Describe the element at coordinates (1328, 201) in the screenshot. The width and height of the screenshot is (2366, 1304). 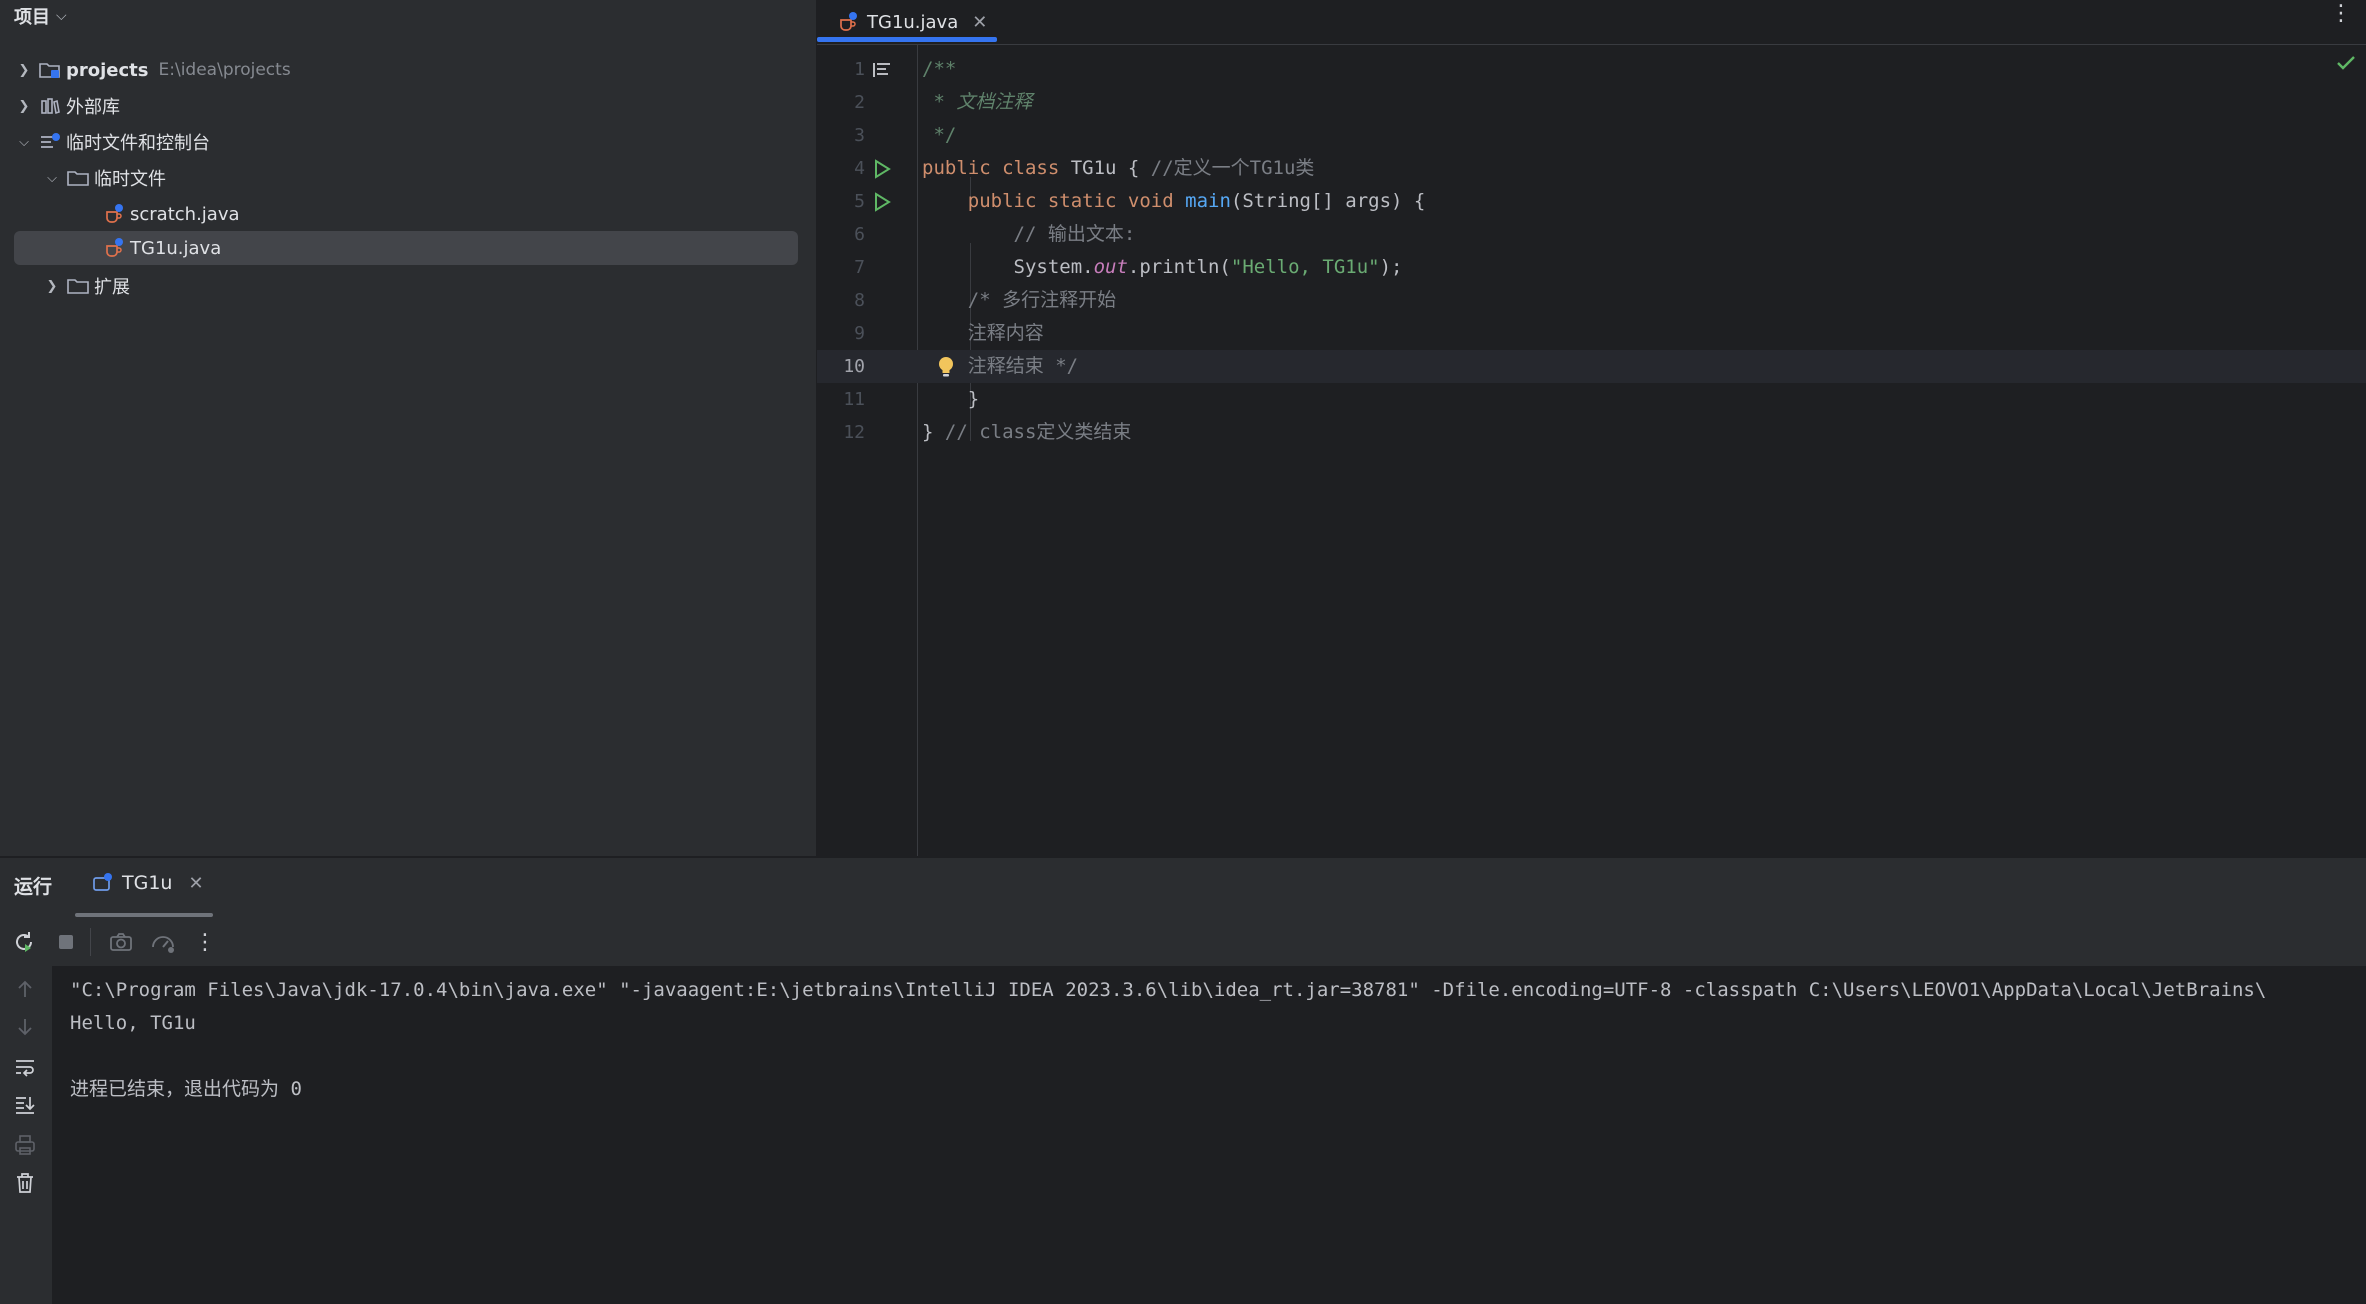
I see `code-token: (String[] args) {` at that location.